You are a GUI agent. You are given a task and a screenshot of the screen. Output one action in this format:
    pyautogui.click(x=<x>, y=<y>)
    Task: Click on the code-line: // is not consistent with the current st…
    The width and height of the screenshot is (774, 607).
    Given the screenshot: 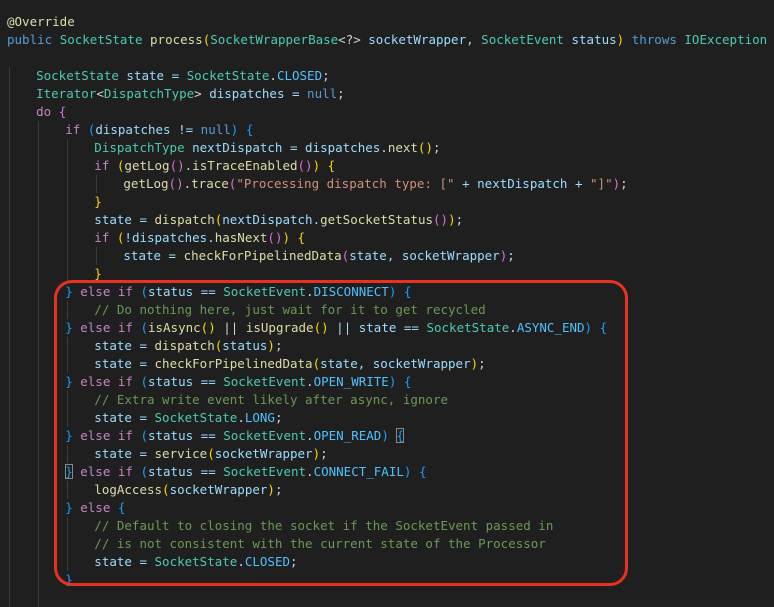 What is the action you would take?
    pyautogui.click(x=387, y=544)
    